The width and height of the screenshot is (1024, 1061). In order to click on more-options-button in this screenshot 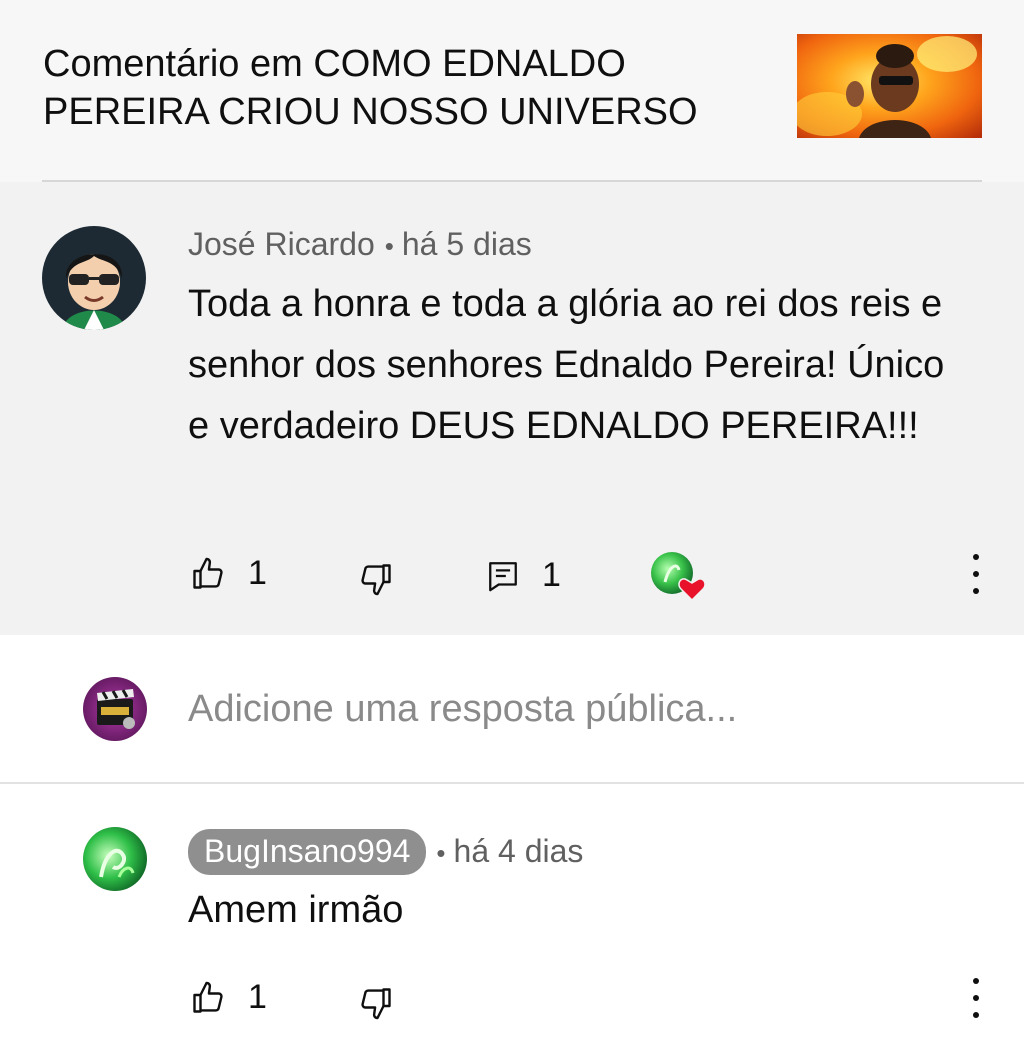, I will do `click(976, 574)`.